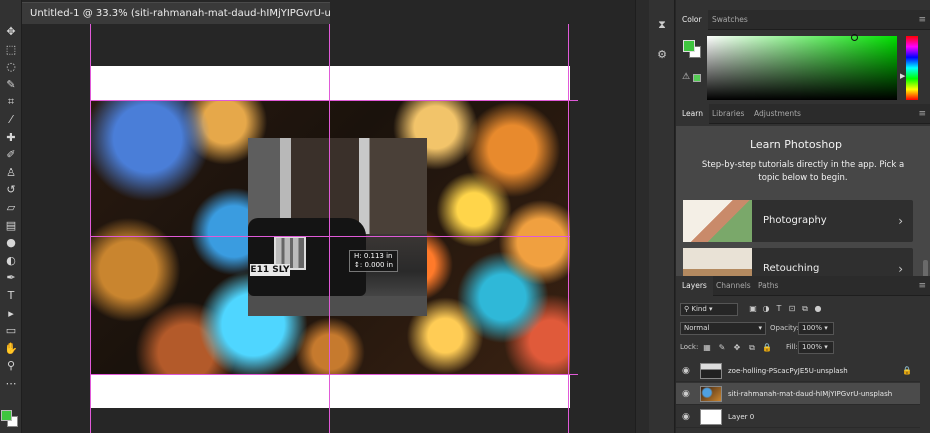 The width and height of the screenshot is (930, 433). I want to click on opacity-label: Opacity:, so click(784, 328).